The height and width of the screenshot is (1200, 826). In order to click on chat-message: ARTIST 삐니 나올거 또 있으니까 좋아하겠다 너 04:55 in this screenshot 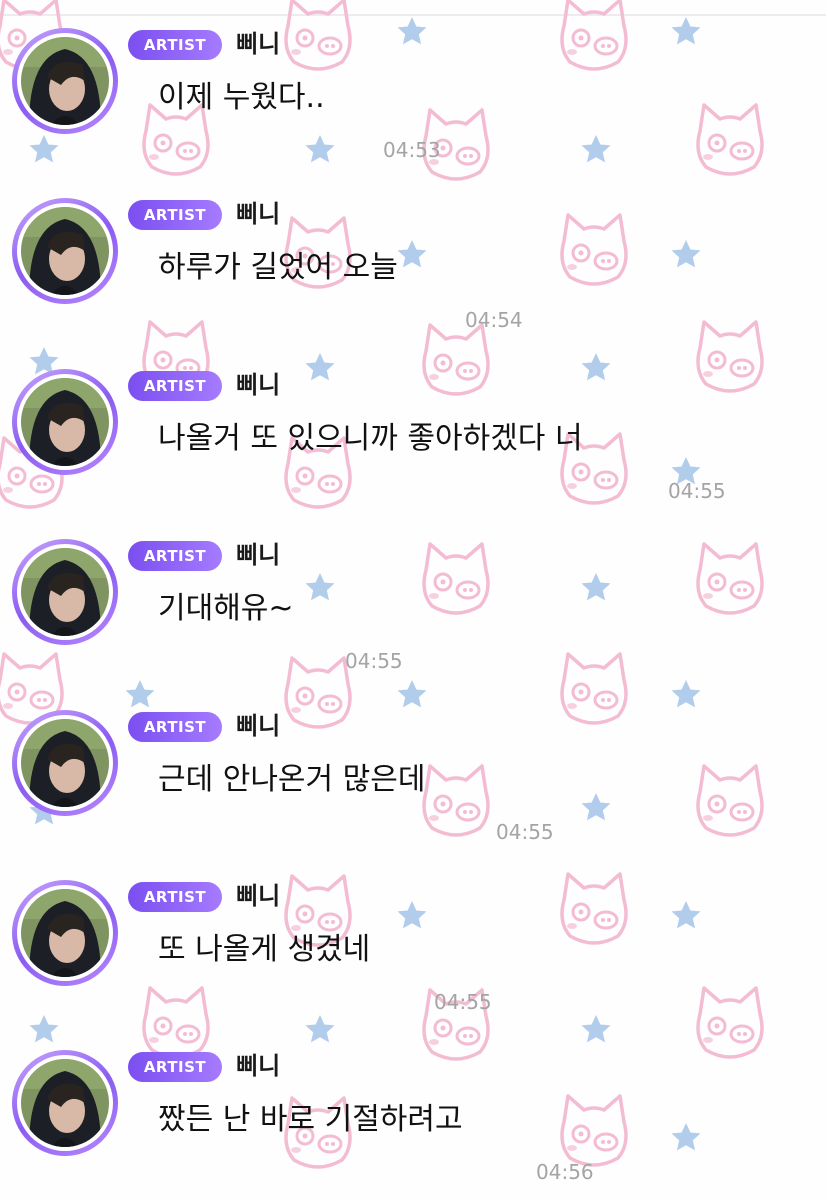, I will do `click(413, 426)`.